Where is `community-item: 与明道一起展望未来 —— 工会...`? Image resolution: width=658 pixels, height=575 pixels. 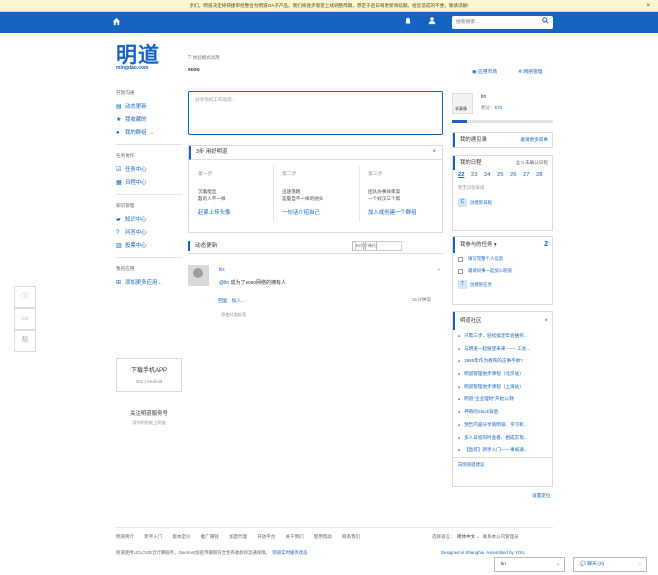
community-item: 与明道一起展望未来 —— 工会... is located at coordinates (502, 349).